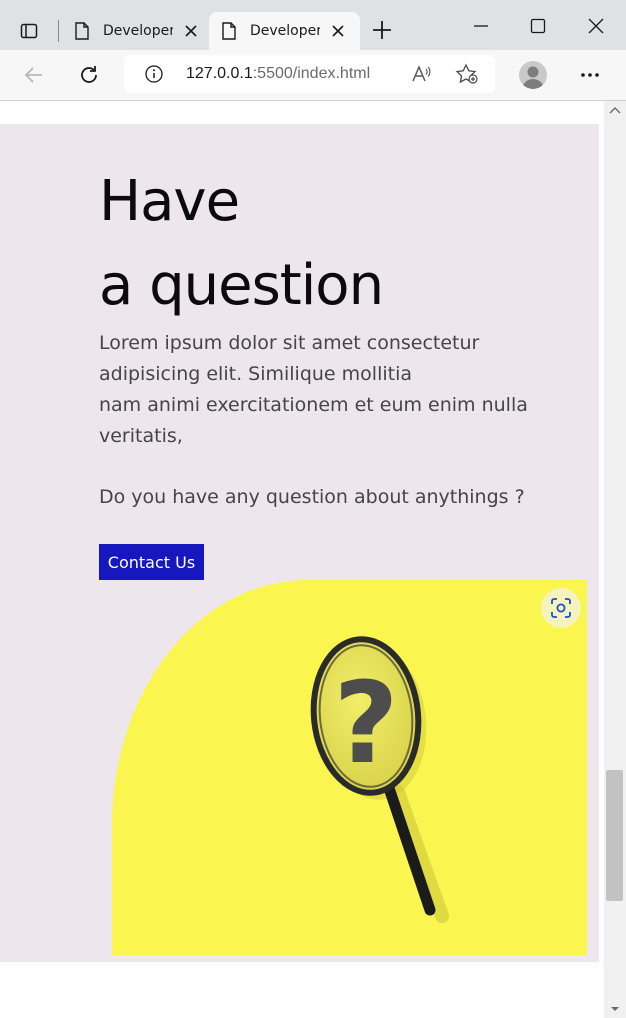  I want to click on favorites-icon, so click(467, 74).